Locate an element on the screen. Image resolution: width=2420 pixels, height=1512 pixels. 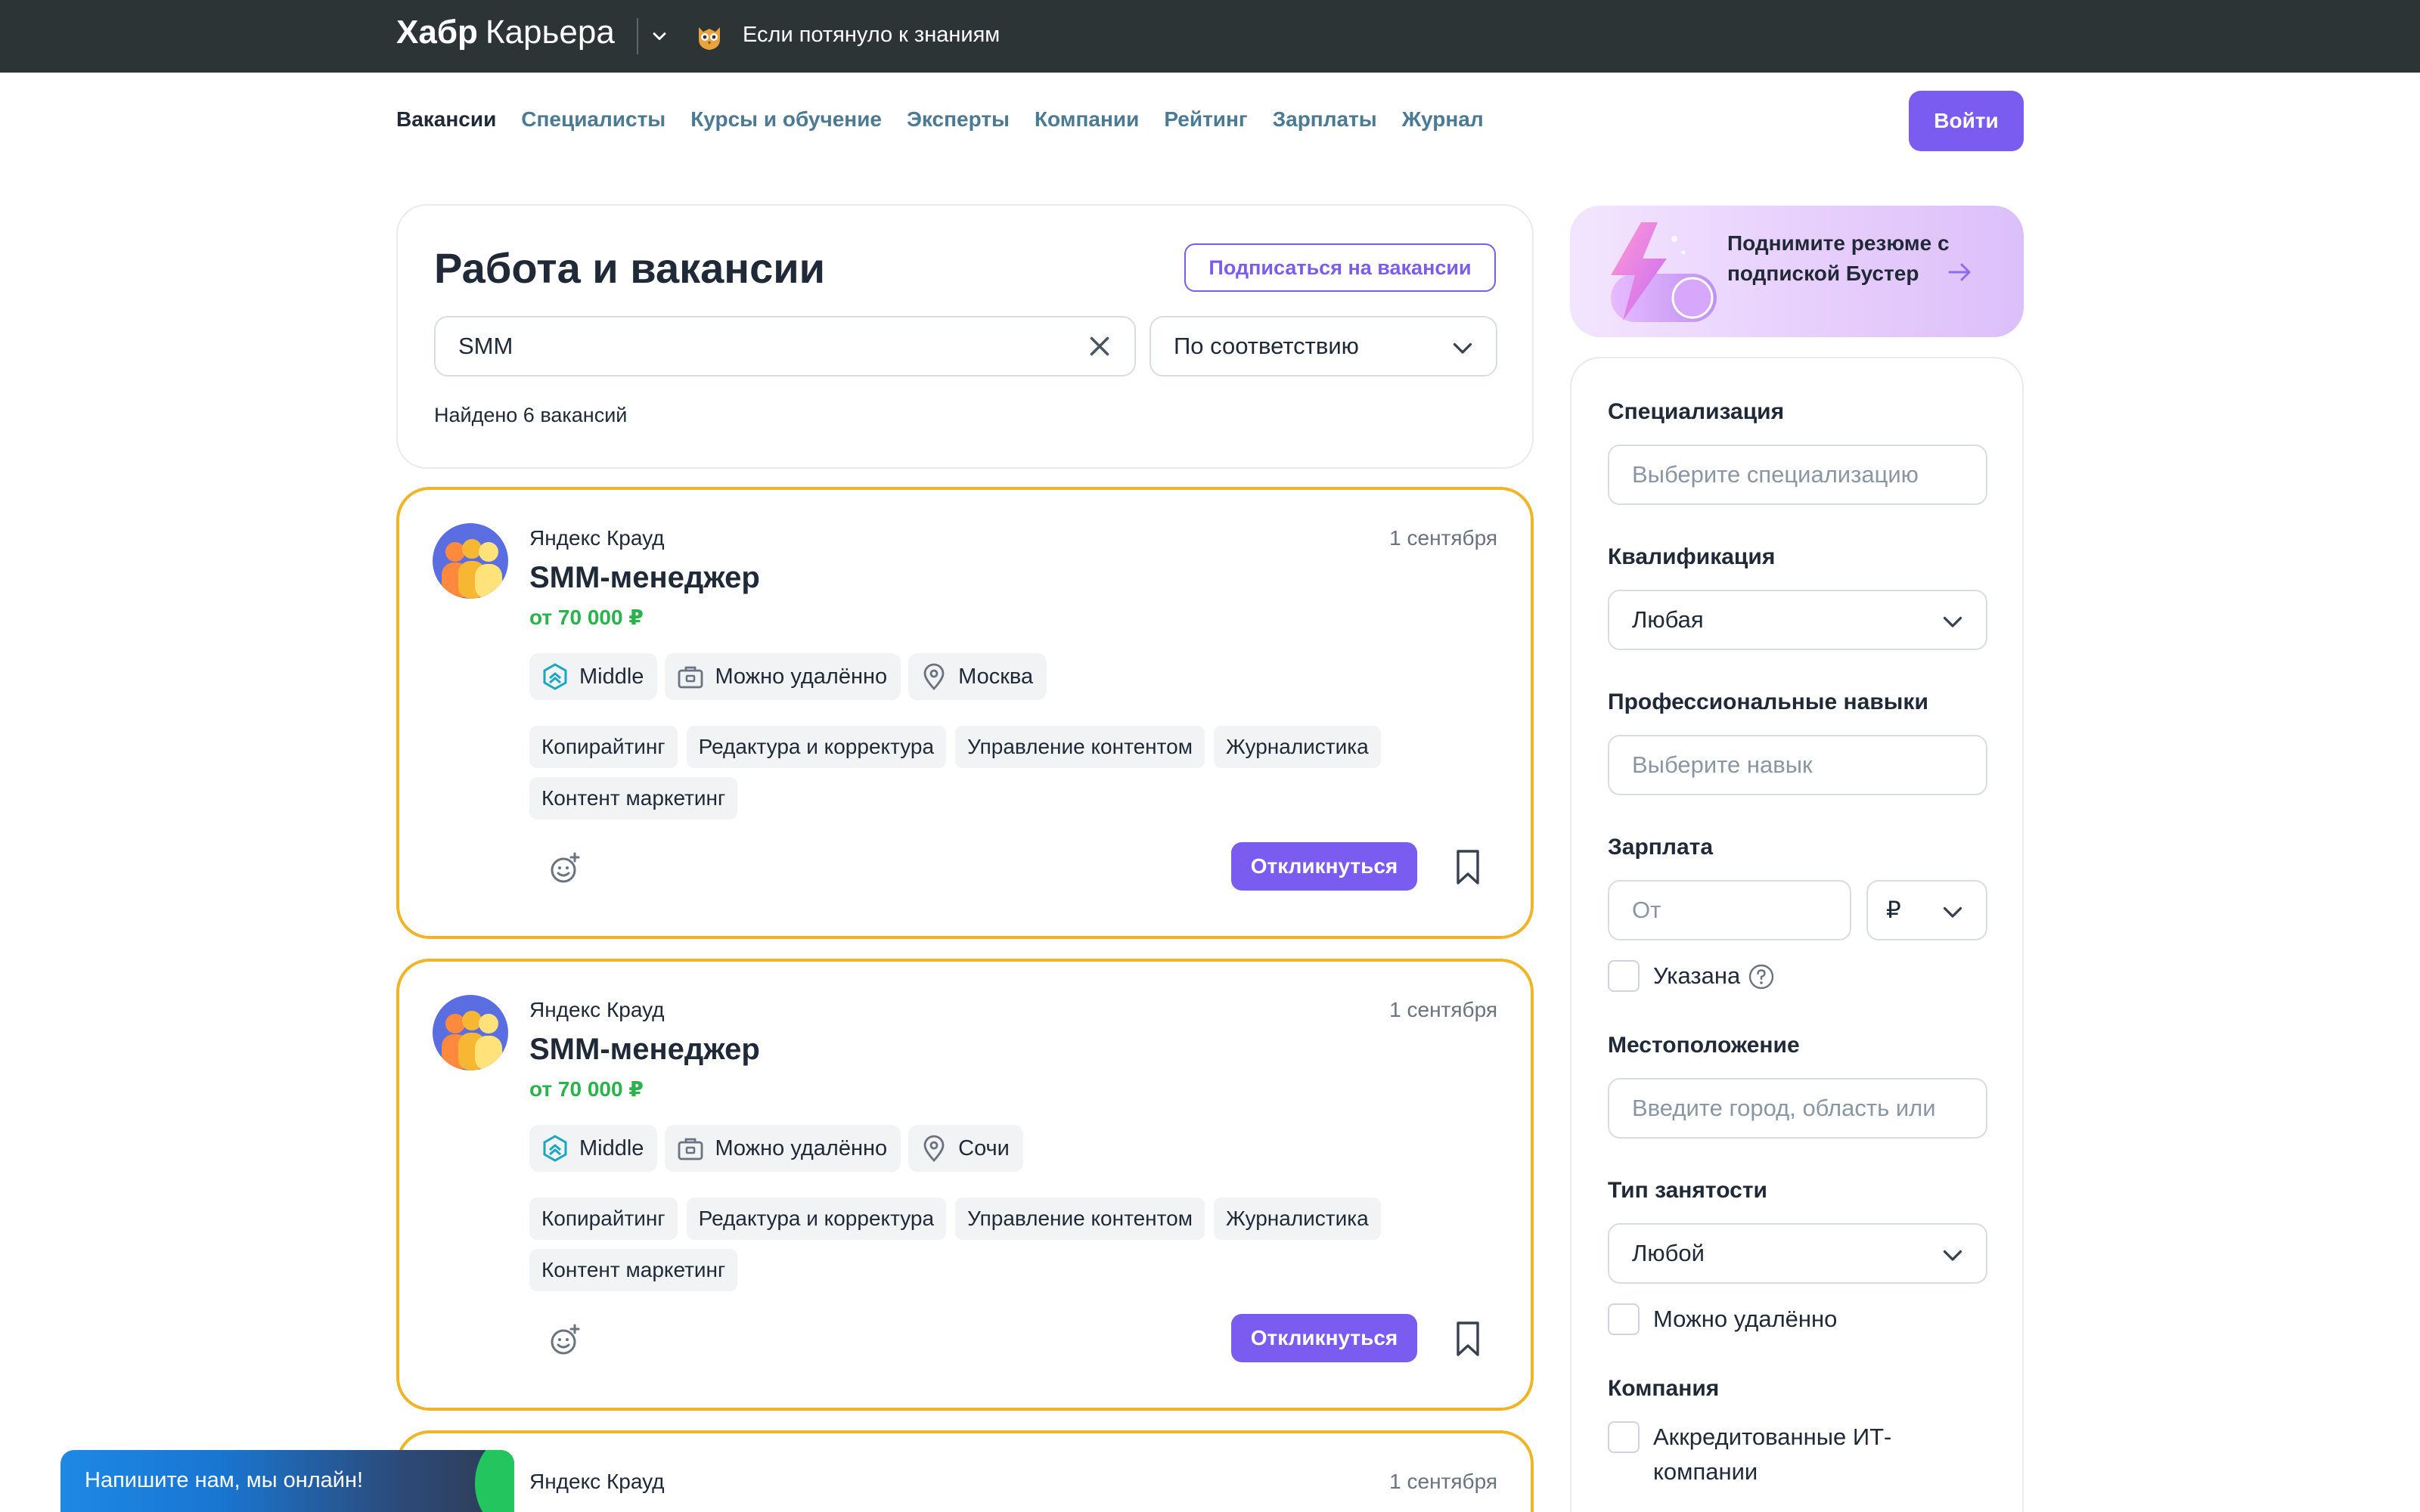
vacancy-card: Яндекс Крауд 1 сентября is located at coordinates (965, 1471).